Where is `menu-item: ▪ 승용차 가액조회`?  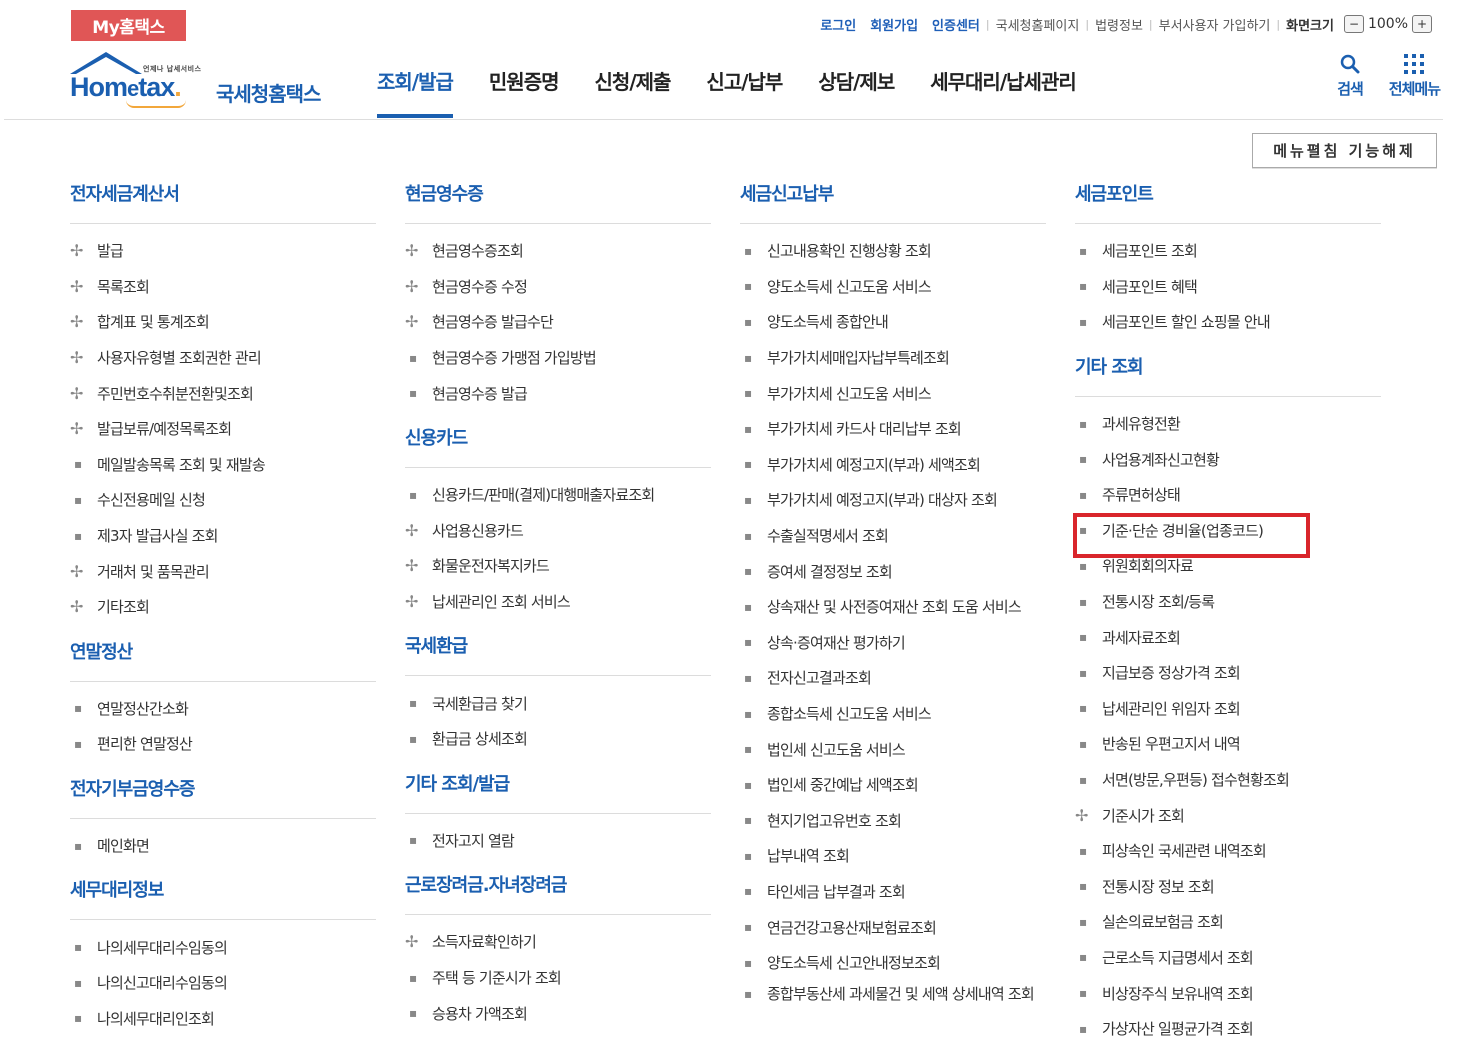 menu-item: ▪ 승용차 가액조회 is located at coordinates (558, 1013).